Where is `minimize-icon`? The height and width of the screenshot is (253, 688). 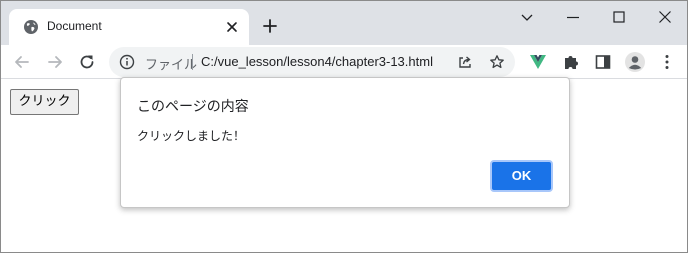
minimize-icon is located at coordinates (573, 17).